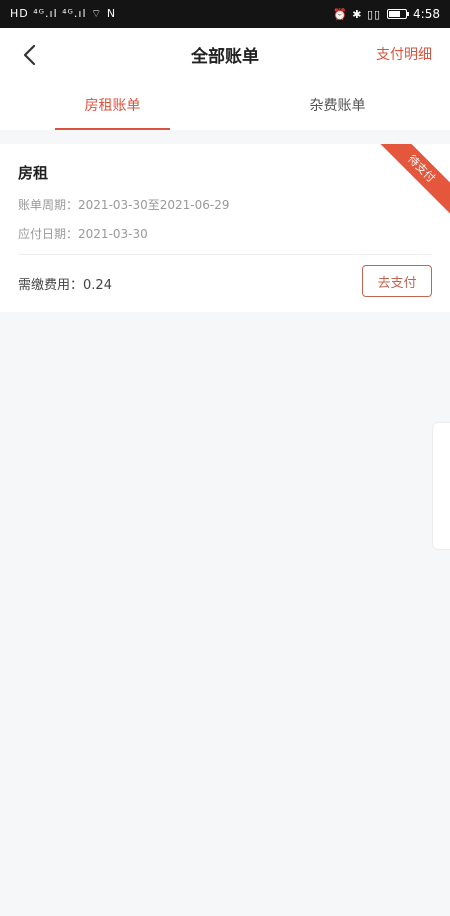  I want to click on status-bar: HD ⁴ᴳ.ıl ⁴ᴳ.ıl ⌔ N ⏰ ✱ ▯▯ 4:58, so click(225, 14).